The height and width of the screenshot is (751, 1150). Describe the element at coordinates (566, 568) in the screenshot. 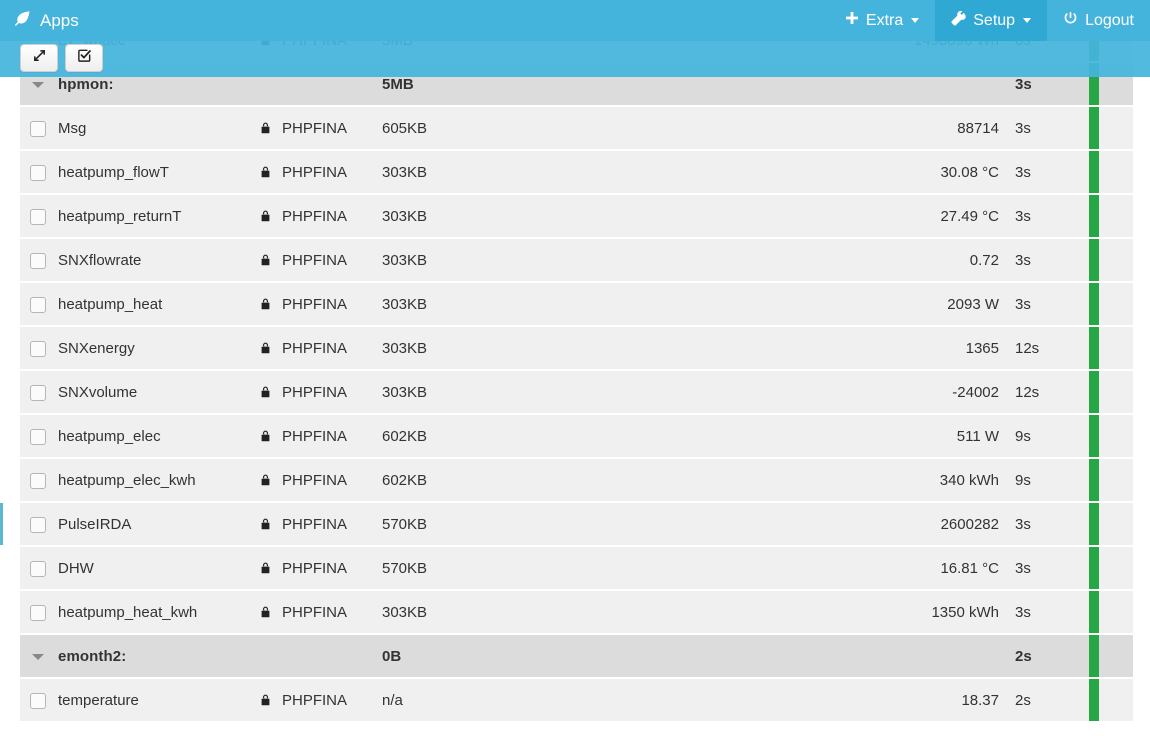

I see `feed-row: DHW PHPFINA 570KB 16.81 °C 3s` at that location.